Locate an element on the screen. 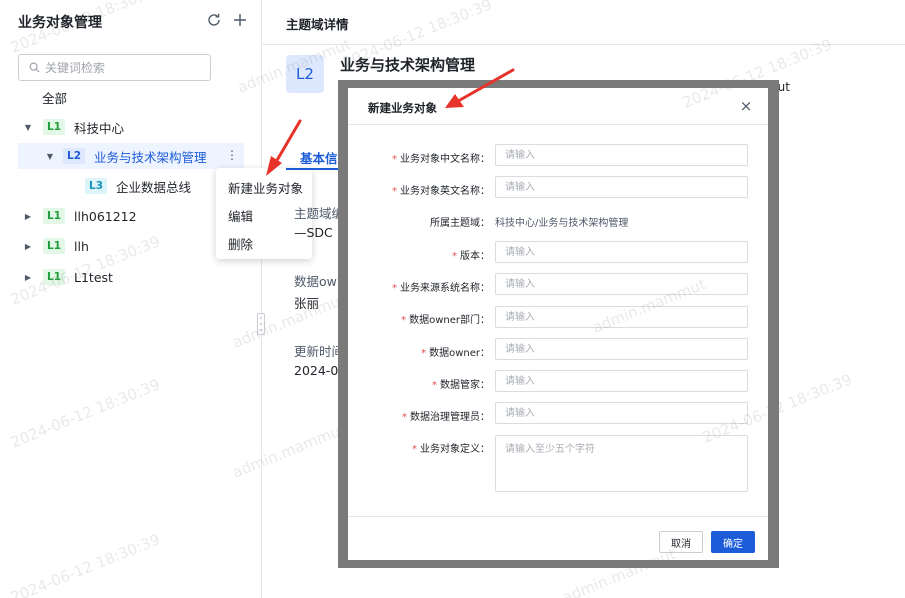 This screenshot has height=598, width=905. menu-item-edit: 编辑 is located at coordinates (240, 215).